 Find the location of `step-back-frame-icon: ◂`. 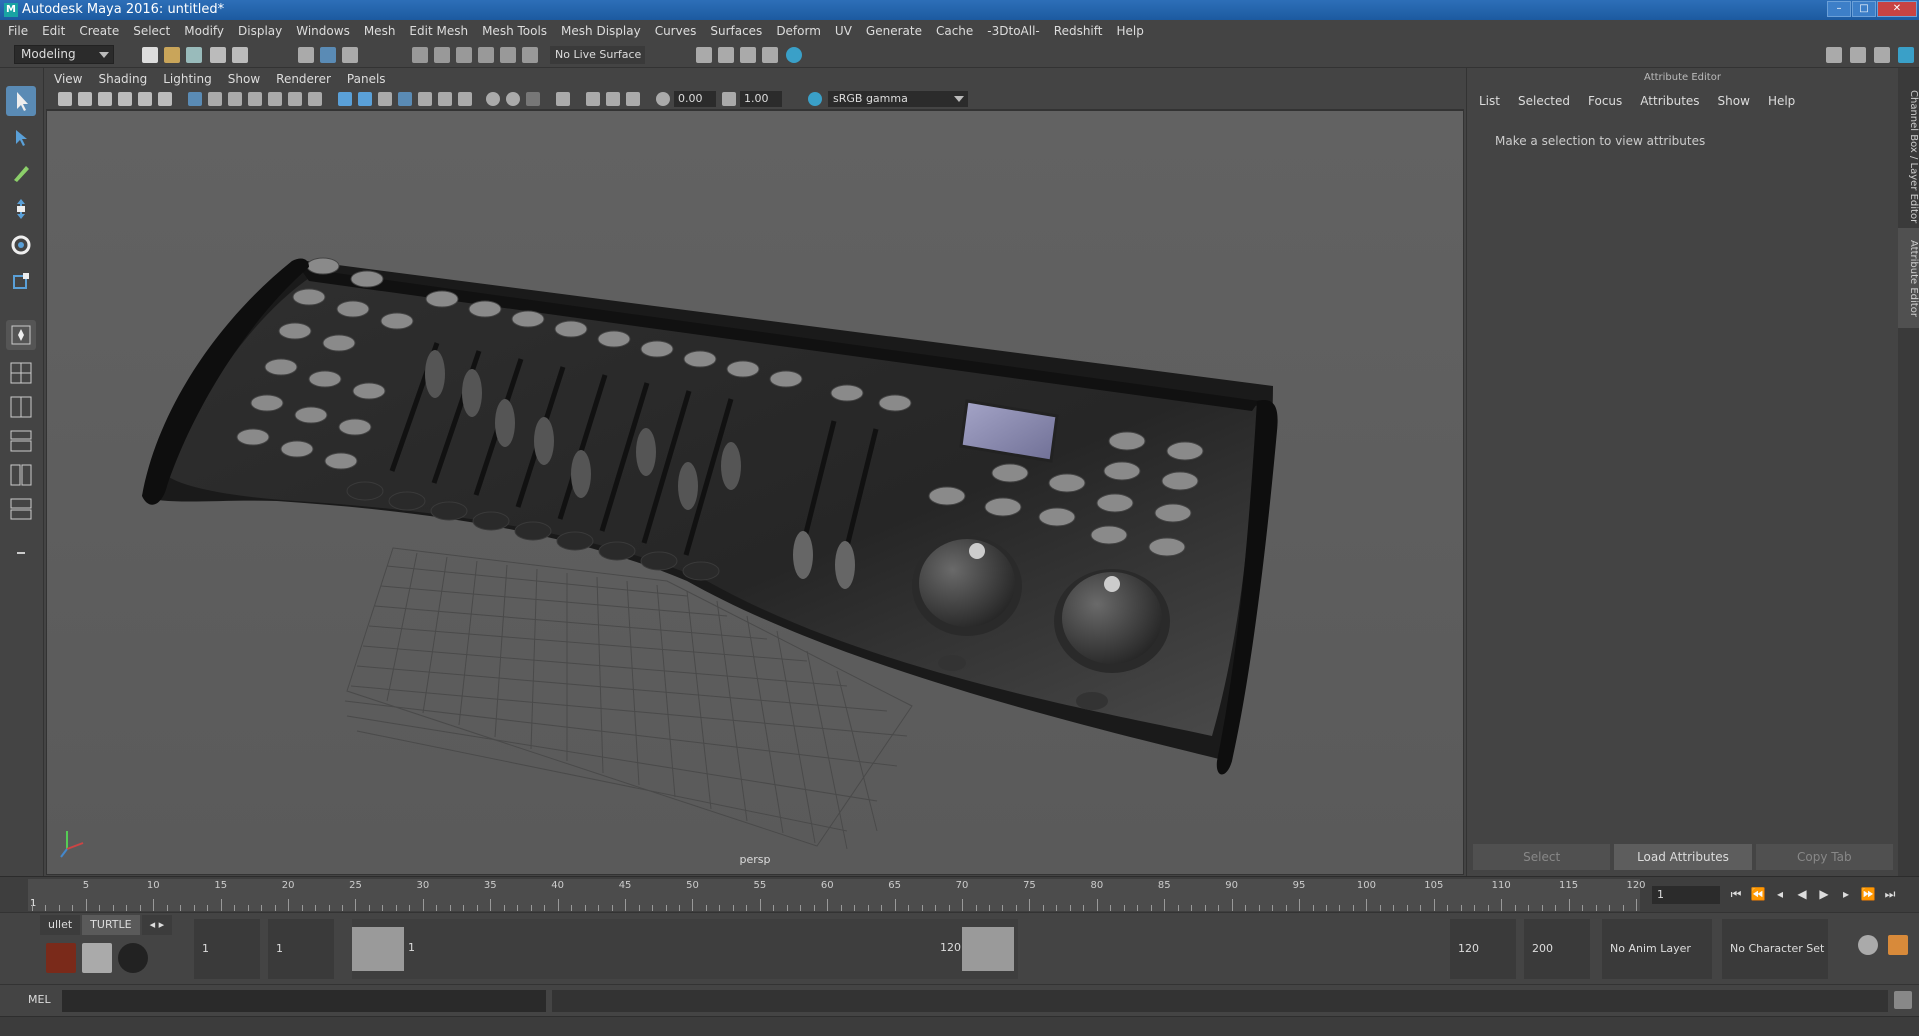

step-back-frame-icon: ◂ is located at coordinates (1780, 894).